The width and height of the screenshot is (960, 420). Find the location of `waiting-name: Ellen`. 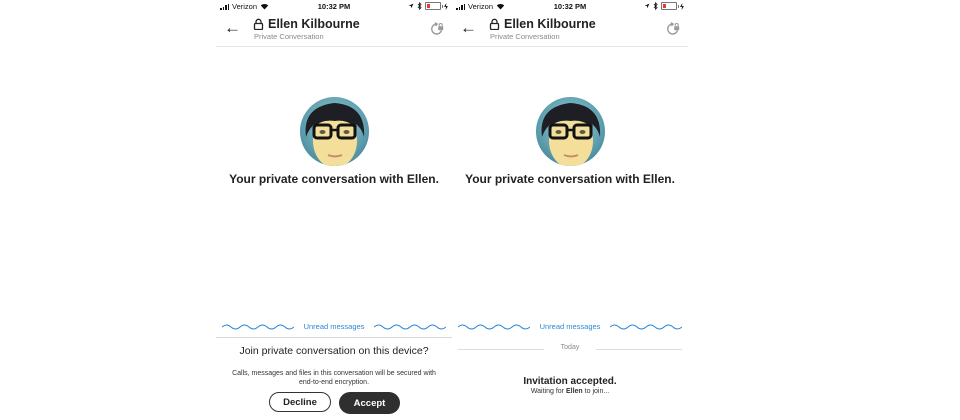

waiting-name: Ellen is located at coordinates (574, 391).